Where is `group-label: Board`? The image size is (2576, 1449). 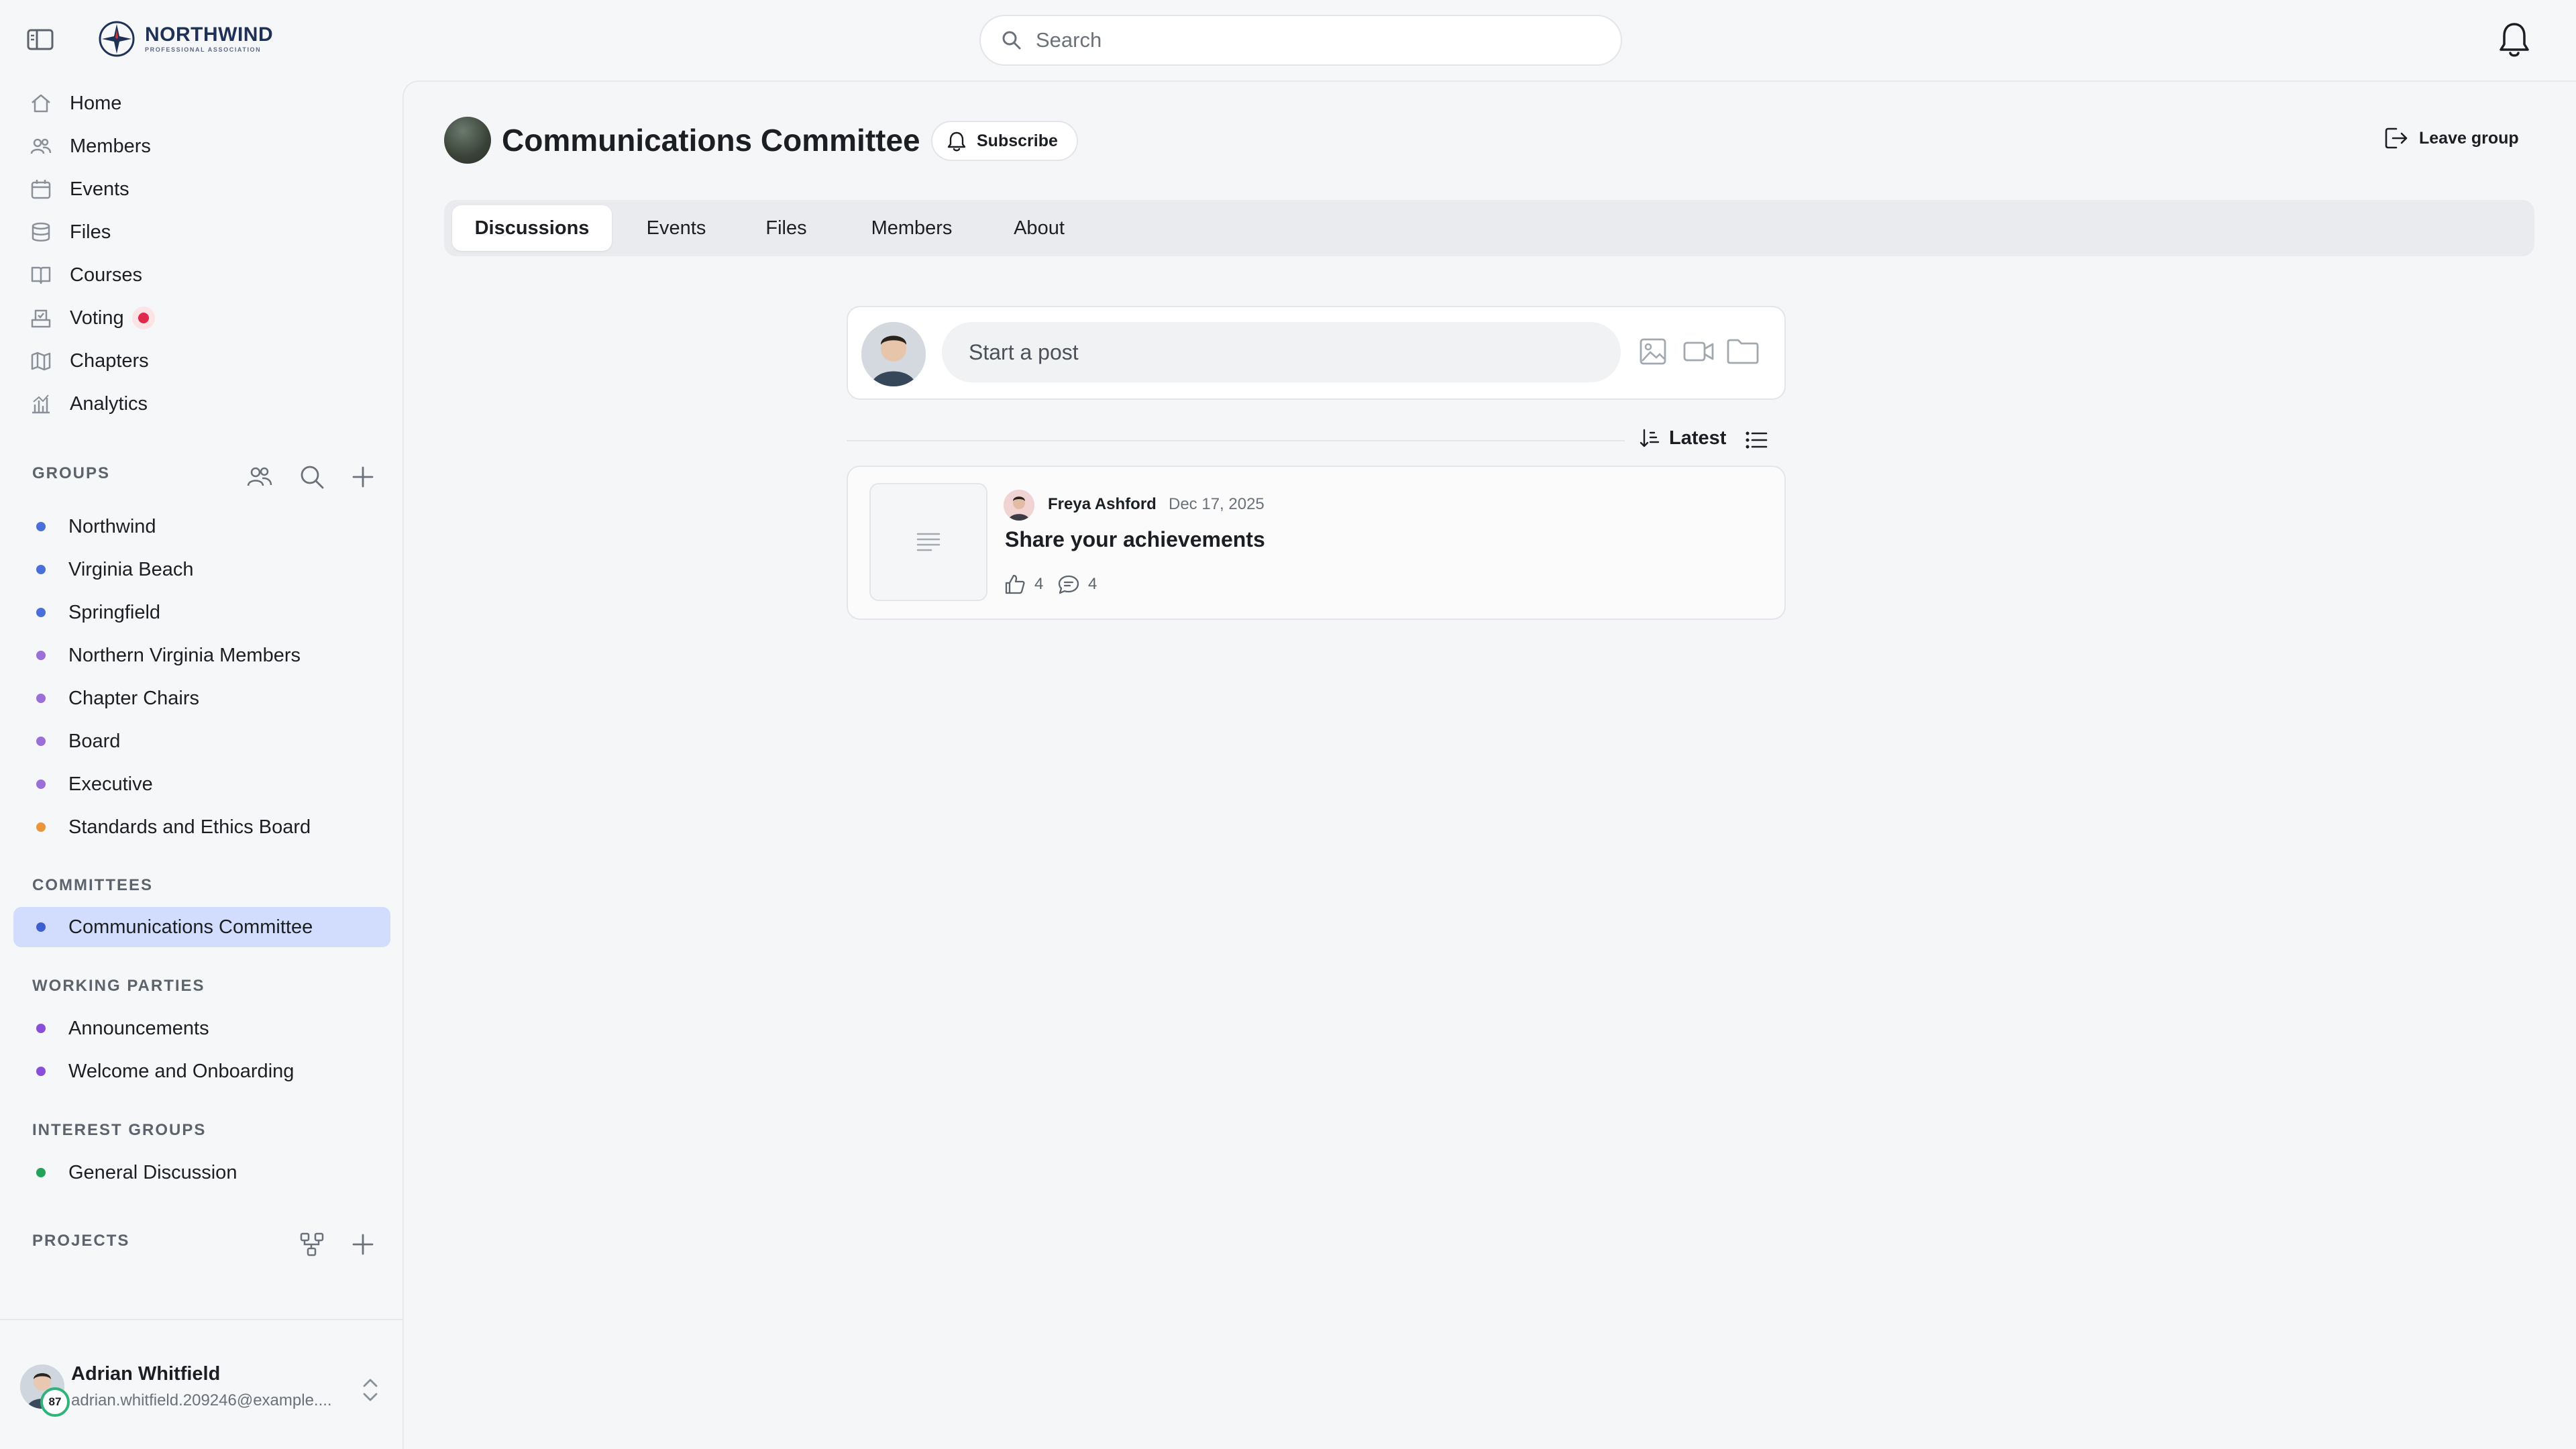 group-label: Board is located at coordinates (94, 741).